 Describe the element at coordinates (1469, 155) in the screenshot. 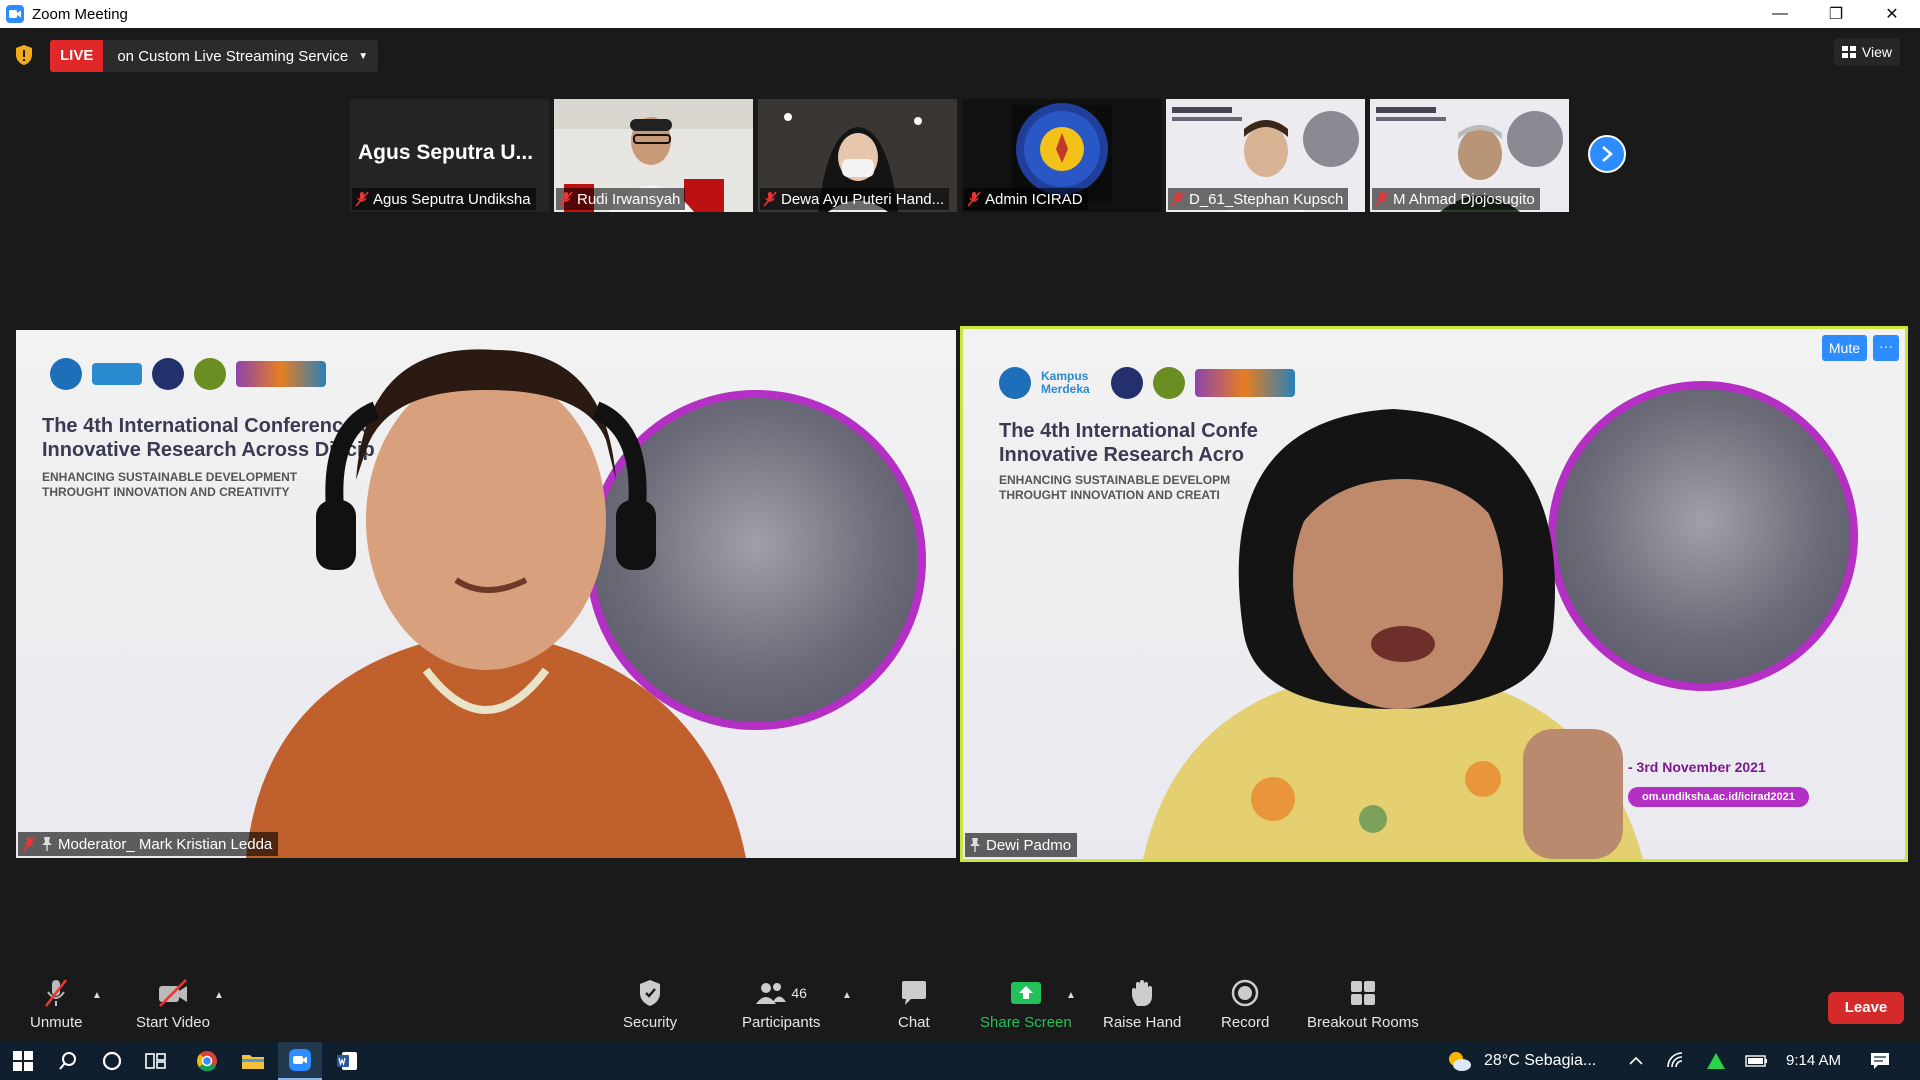

I see `participant-thumbnail: M Ahmad Djojosugito` at that location.